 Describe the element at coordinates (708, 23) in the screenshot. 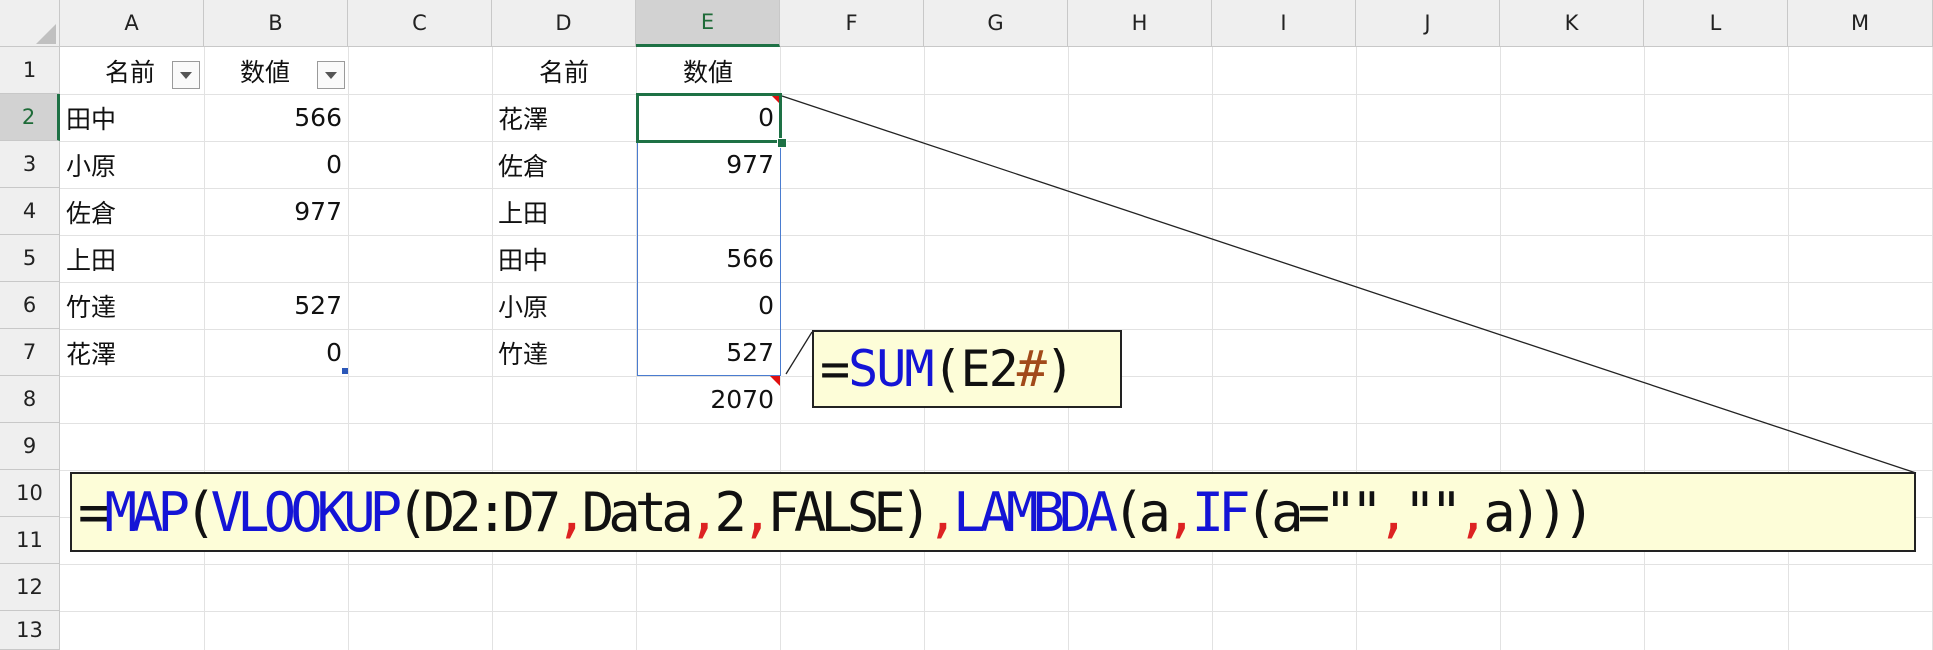

I see `column-header-E: E` at that location.